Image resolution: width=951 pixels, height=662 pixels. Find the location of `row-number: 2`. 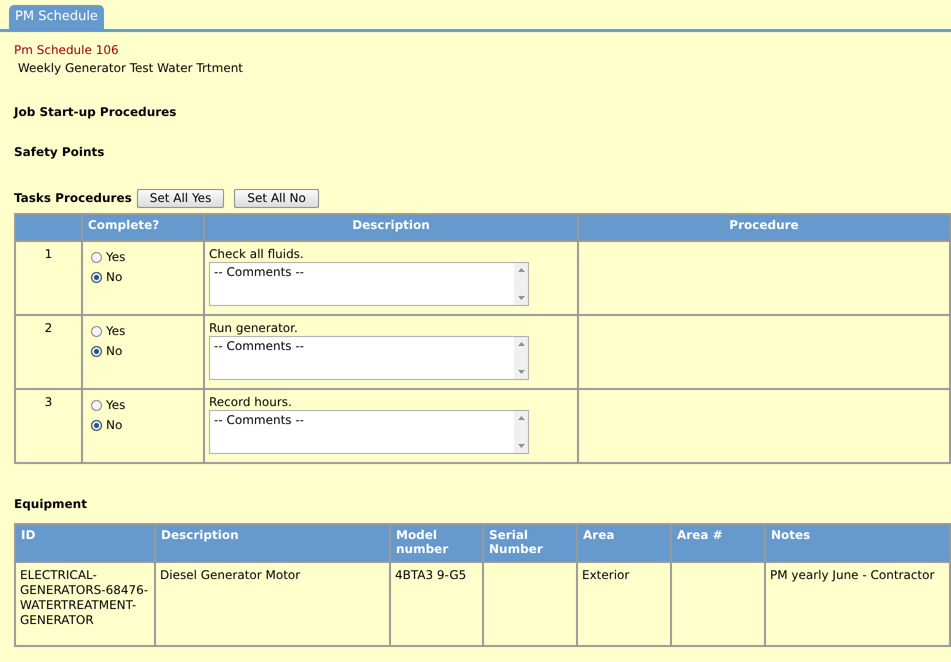

row-number: 2 is located at coordinates (48, 352).